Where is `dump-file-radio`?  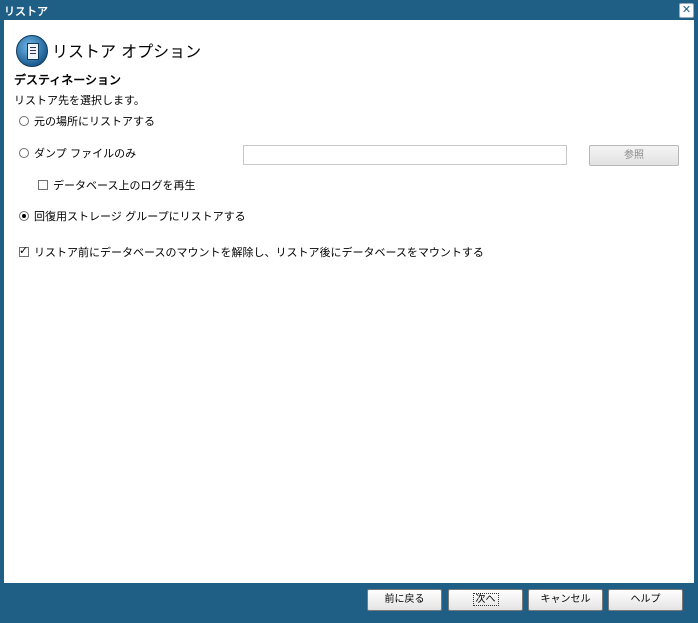
dump-file-radio is located at coordinates (24, 153).